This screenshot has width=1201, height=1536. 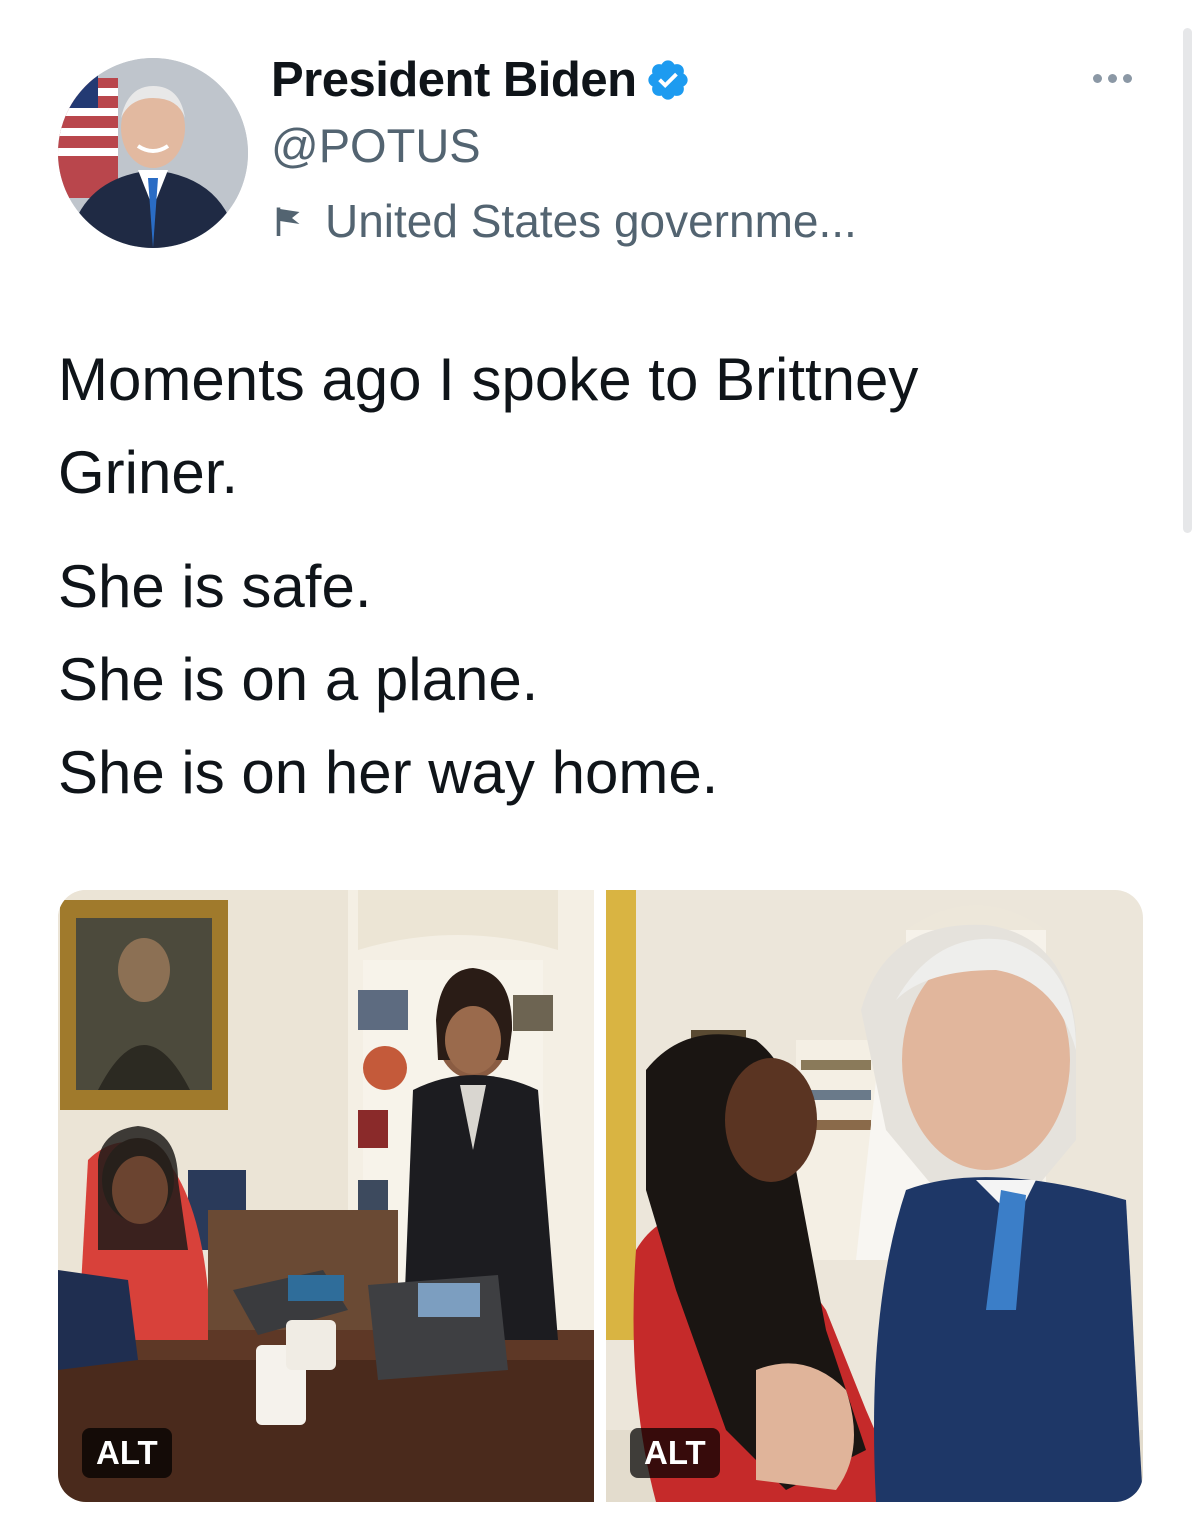 What do you see at coordinates (148, 472) in the screenshot?
I see `tweet-text-line: Griner.` at bounding box center [148, 472].